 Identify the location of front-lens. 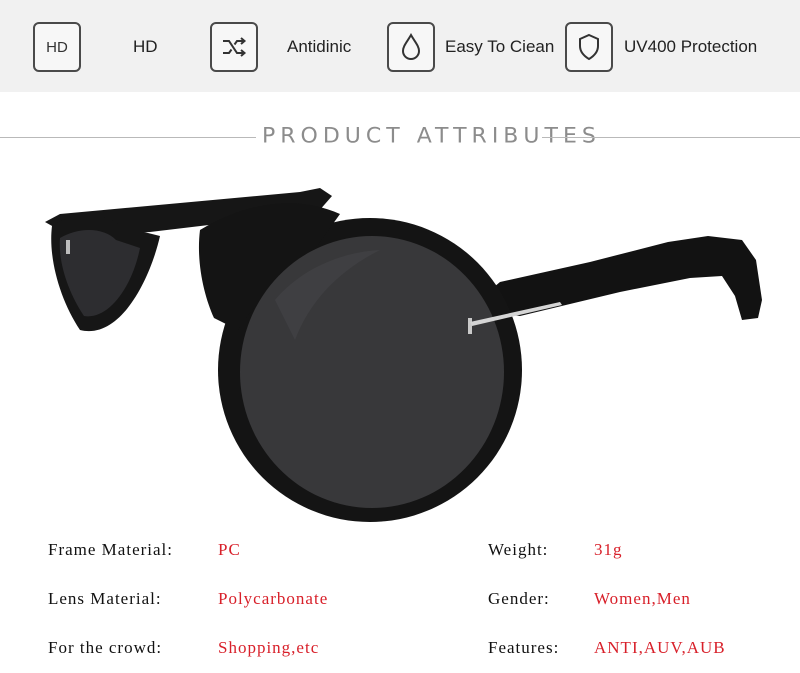
(372, 372).